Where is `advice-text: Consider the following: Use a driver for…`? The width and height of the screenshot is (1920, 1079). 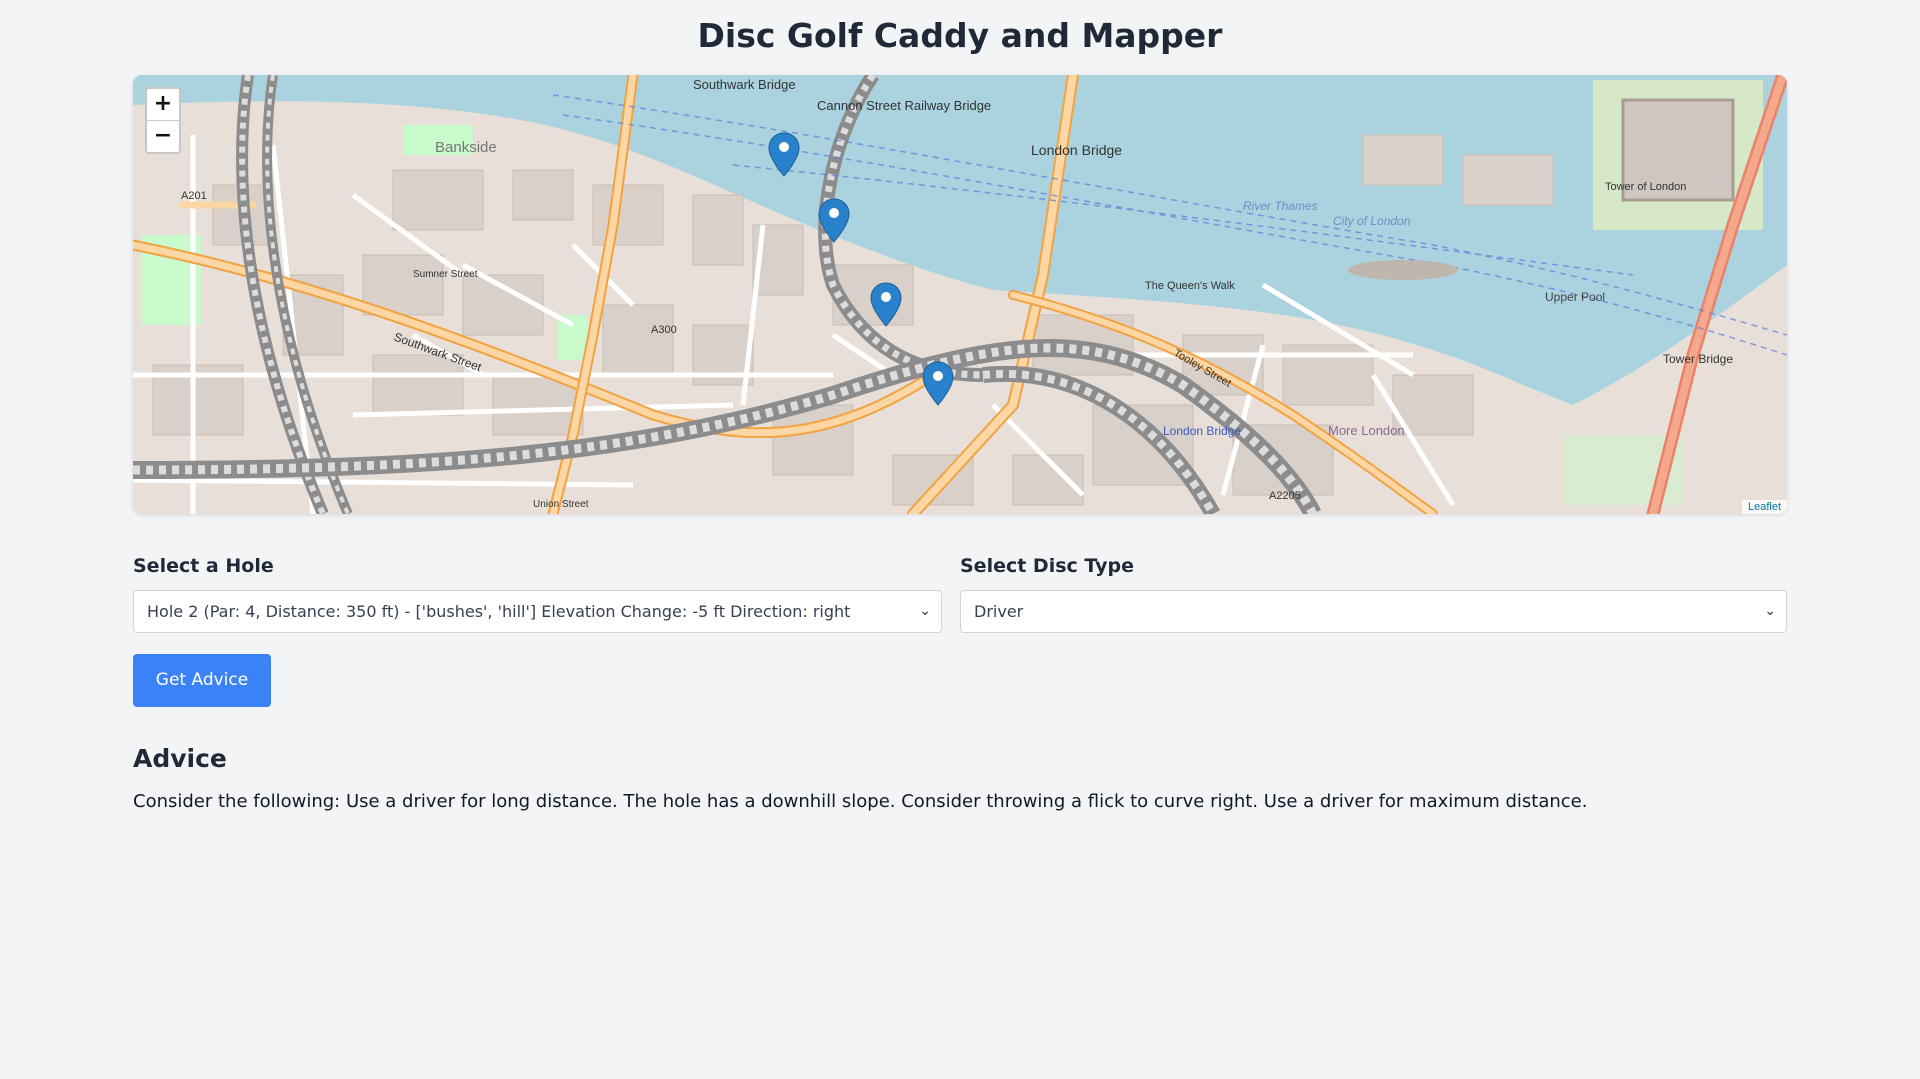 advice-text: Consider the following: Use a driver for… is located at coordinates (860, 801).